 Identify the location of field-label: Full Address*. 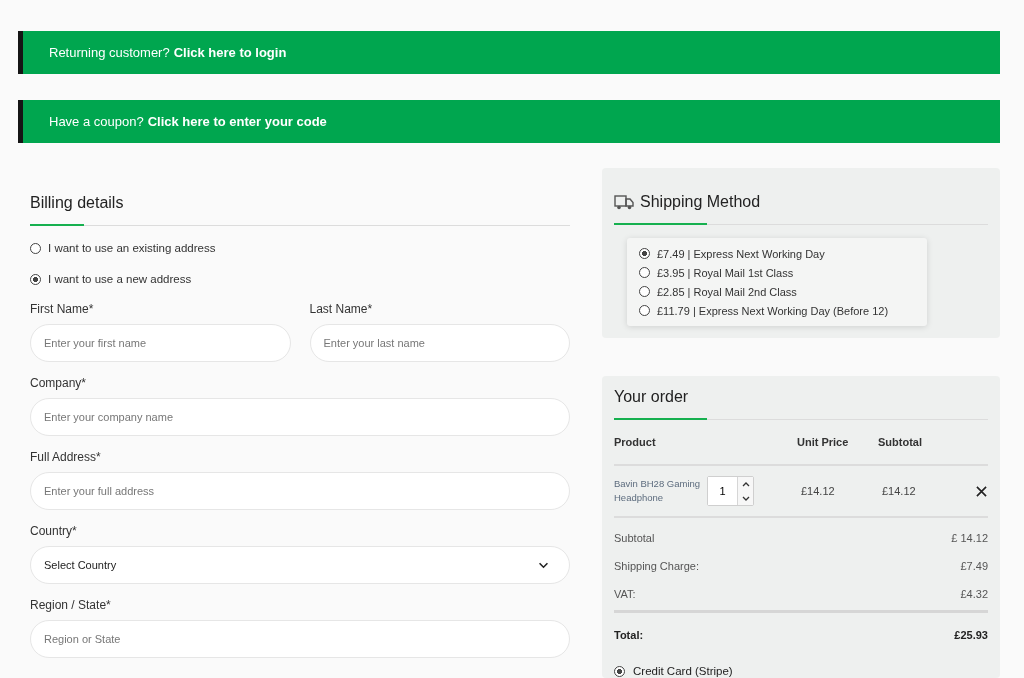
(66, 457).